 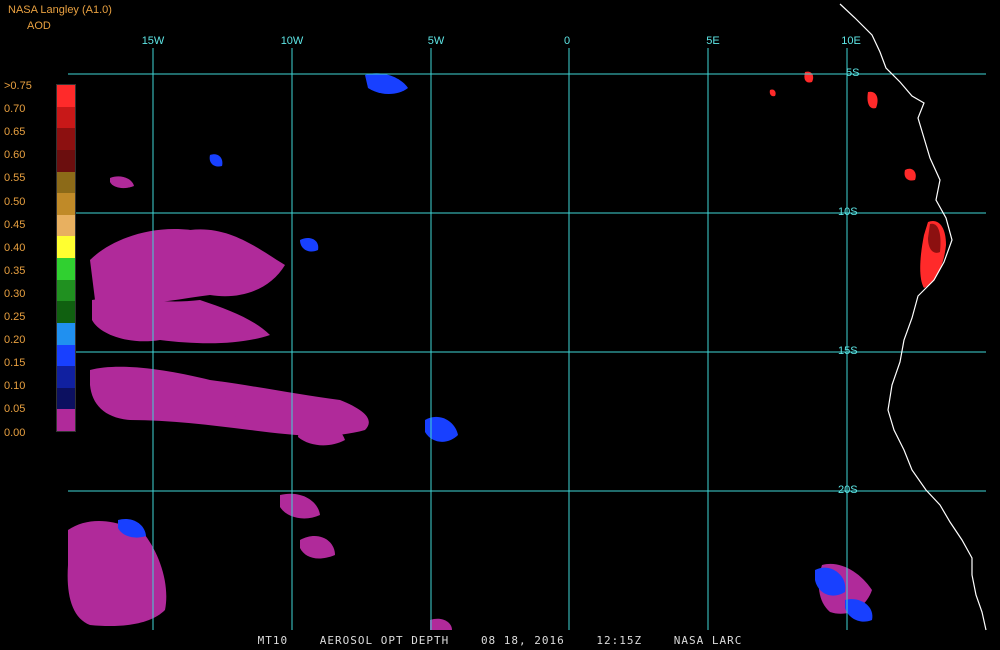 I want to click on lon-label-10e: 10E, so click(x=851, y=41).